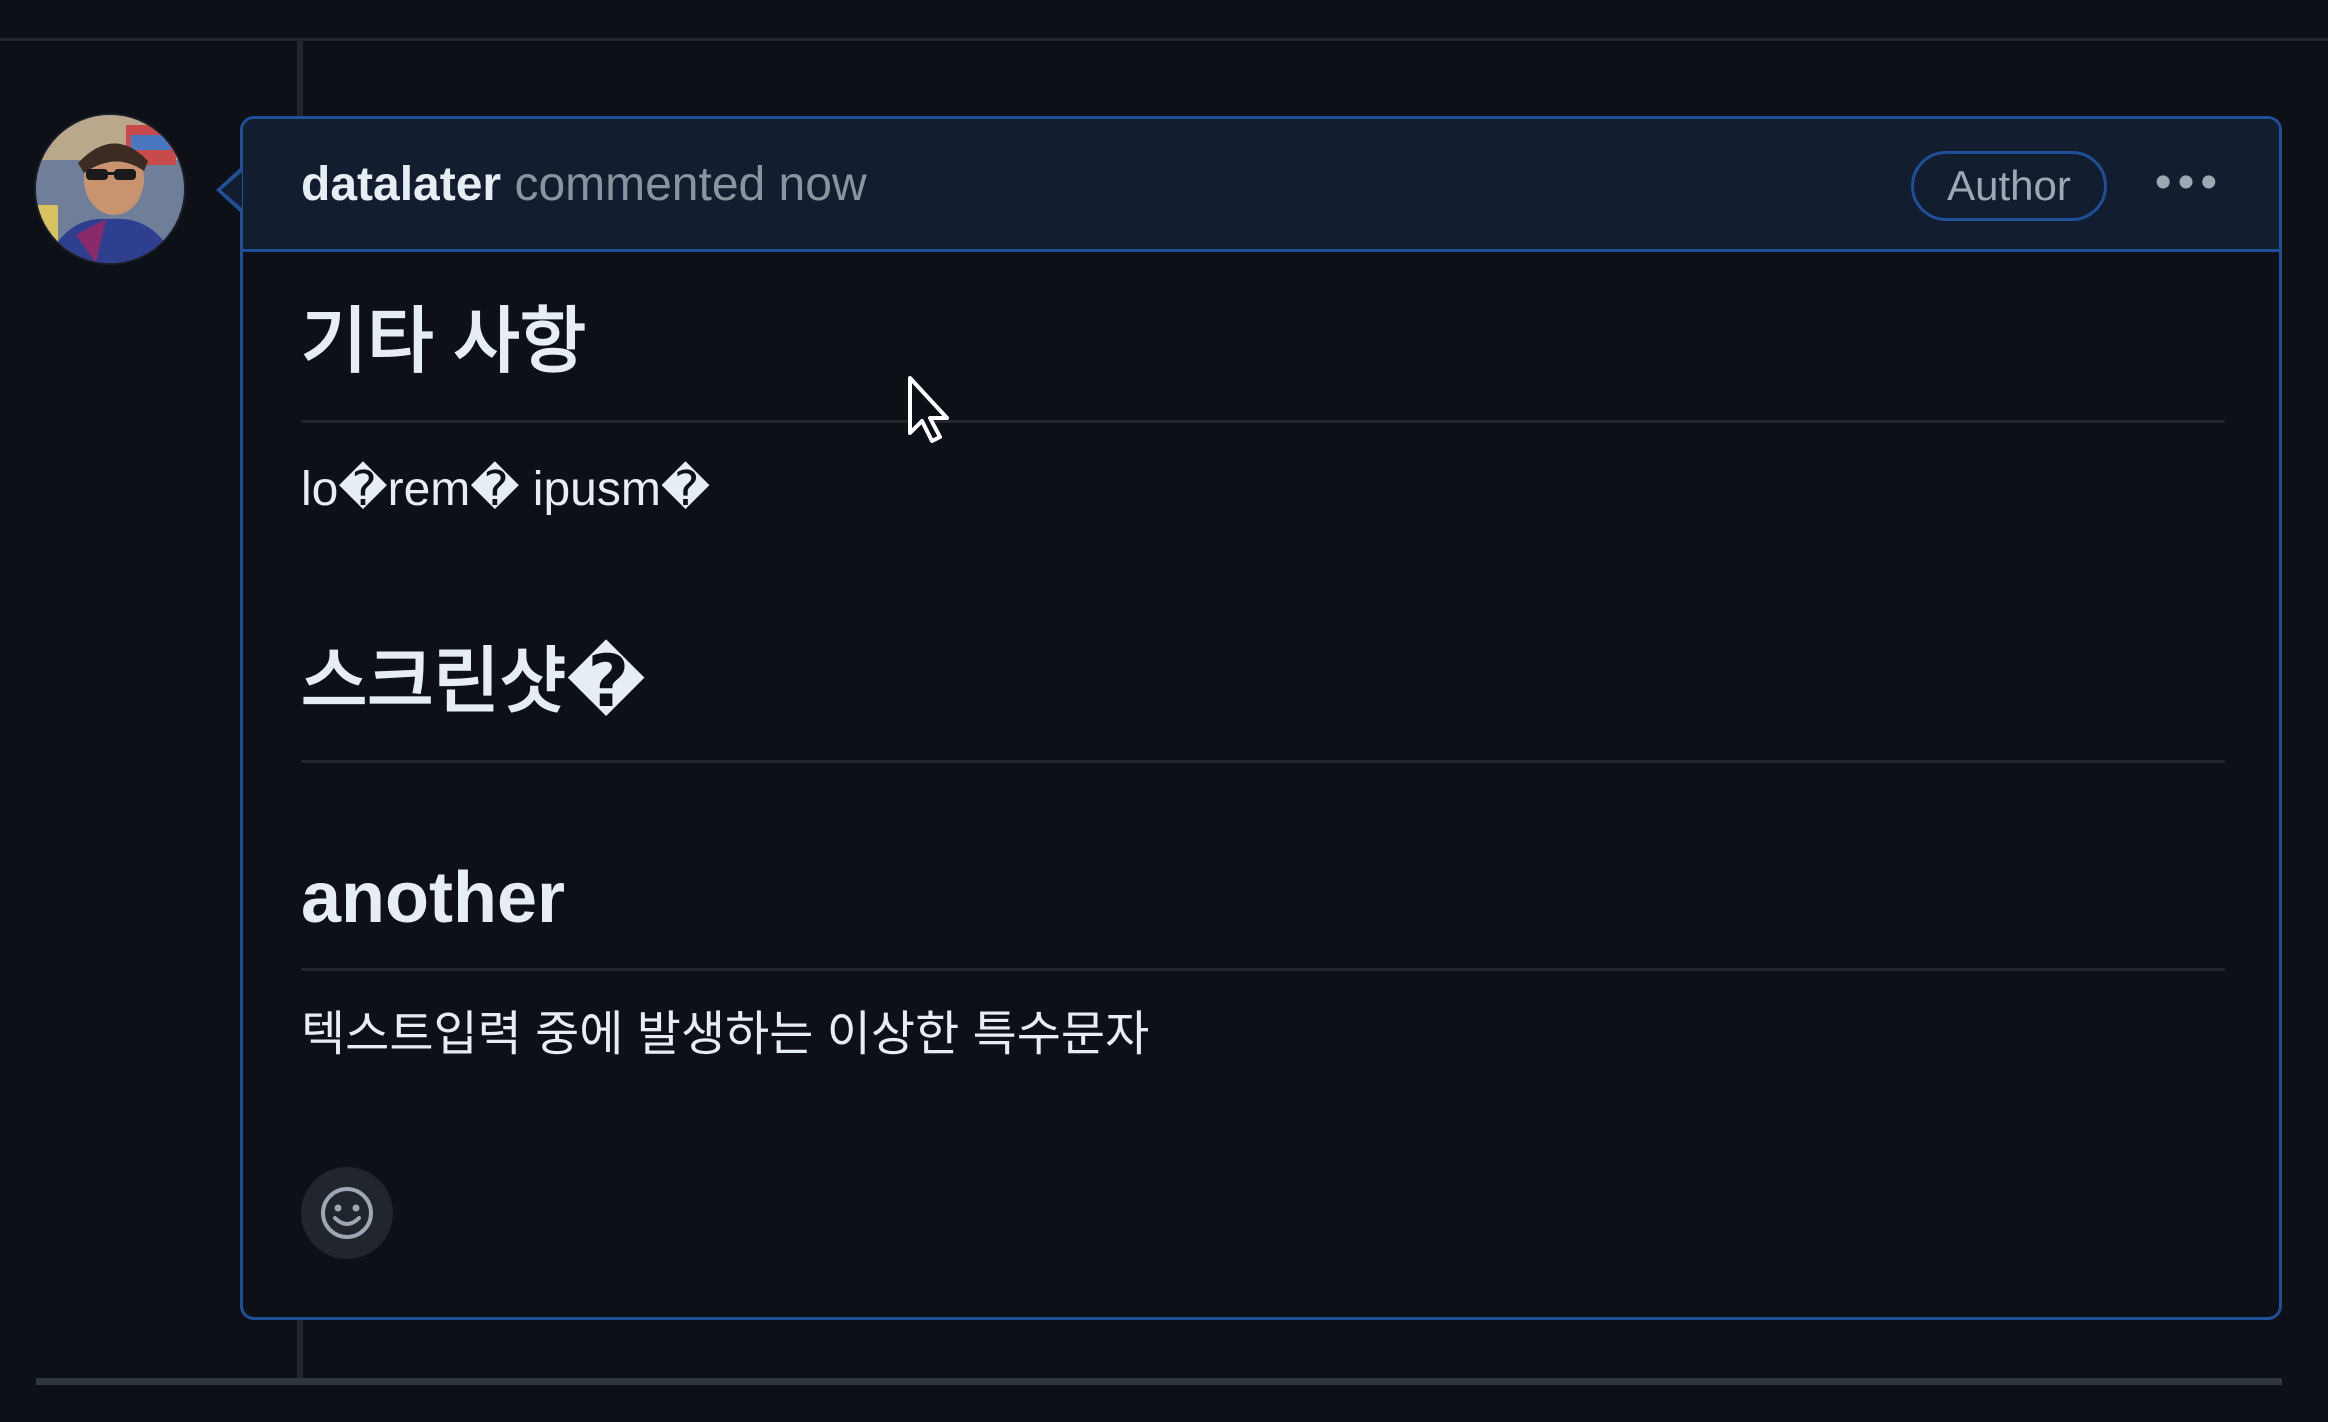 The height and width of the screenshot is (1422, 2328). What do you see at coordinates (1263, 357) in the screenshot?
I see `heading-block-1: 기타 사항` at bounding box center [1263, 357].